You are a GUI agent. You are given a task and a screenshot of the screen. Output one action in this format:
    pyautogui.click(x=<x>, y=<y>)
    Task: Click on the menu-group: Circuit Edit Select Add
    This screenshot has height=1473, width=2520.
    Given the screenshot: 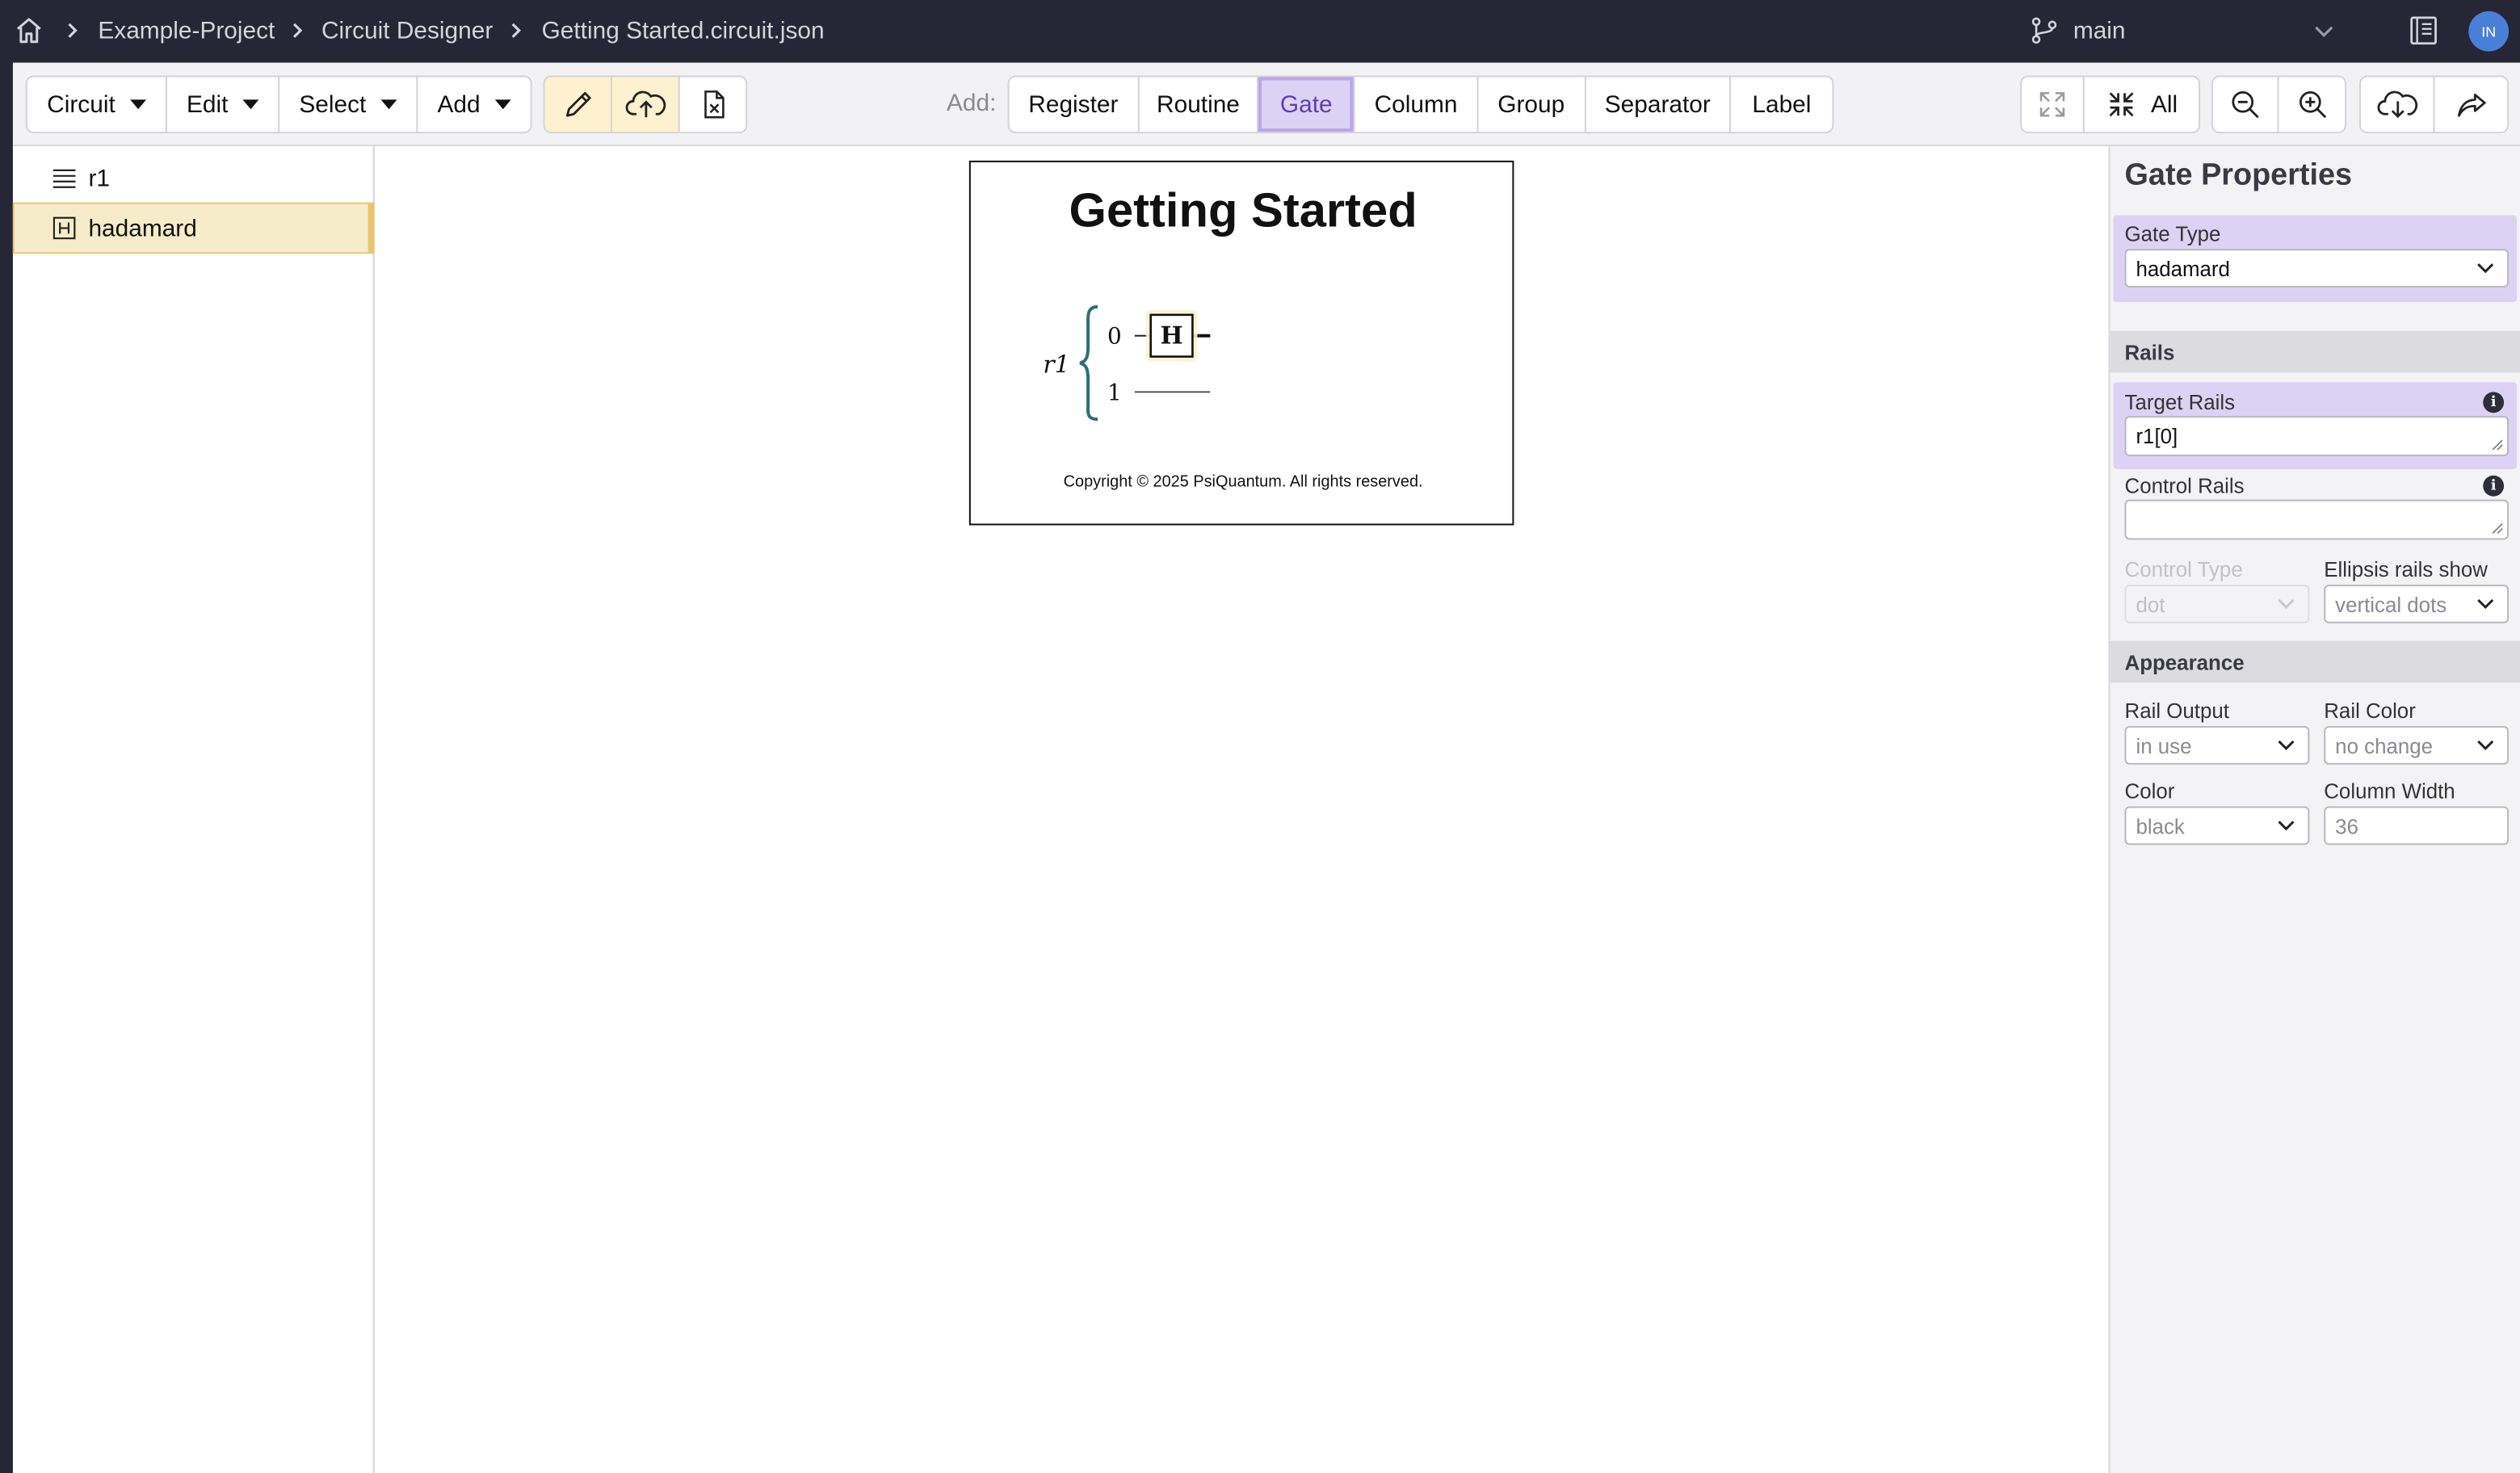 What is the action you would take?
    pyautogui.click(x=278, y=104)
    